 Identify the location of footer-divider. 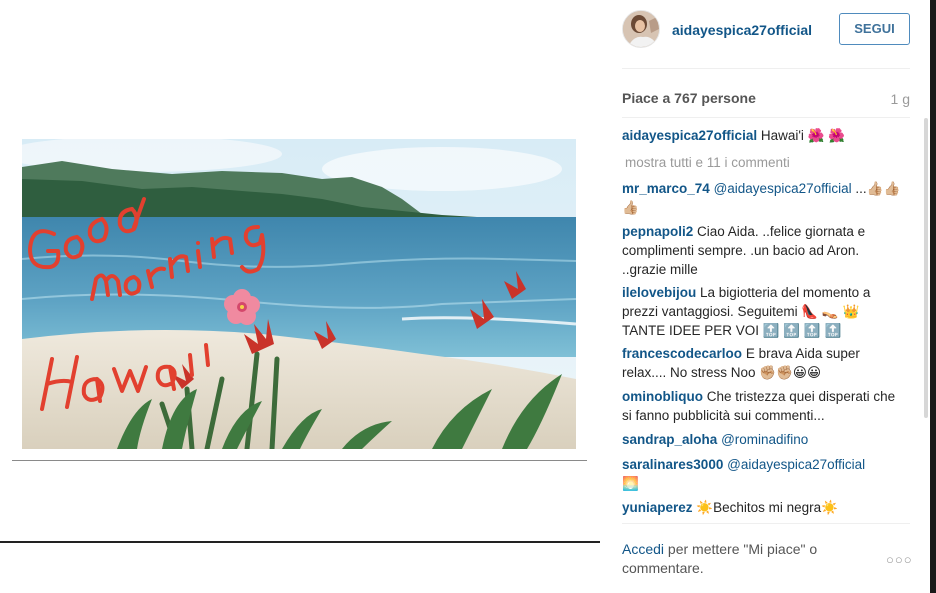
(766, 523).